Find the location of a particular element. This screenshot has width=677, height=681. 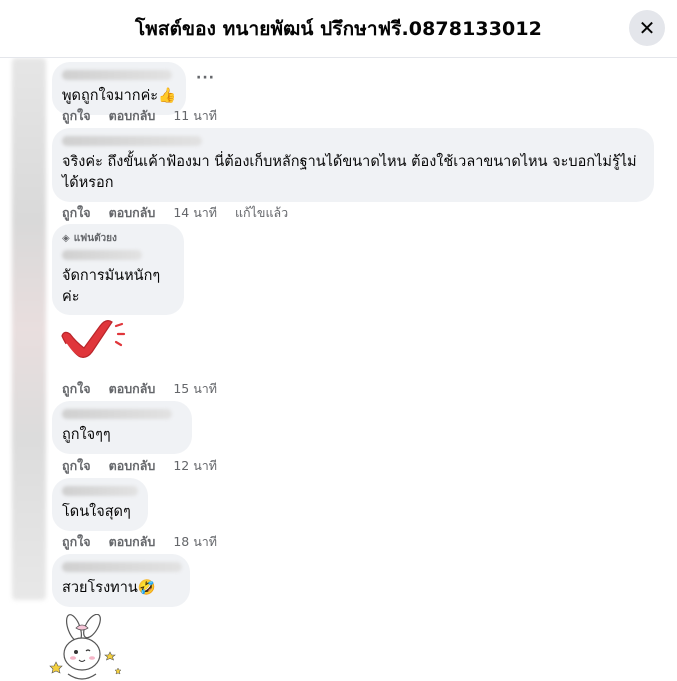

comment-text: ถูกใจๆๆ is located at coordinates (86, 435).